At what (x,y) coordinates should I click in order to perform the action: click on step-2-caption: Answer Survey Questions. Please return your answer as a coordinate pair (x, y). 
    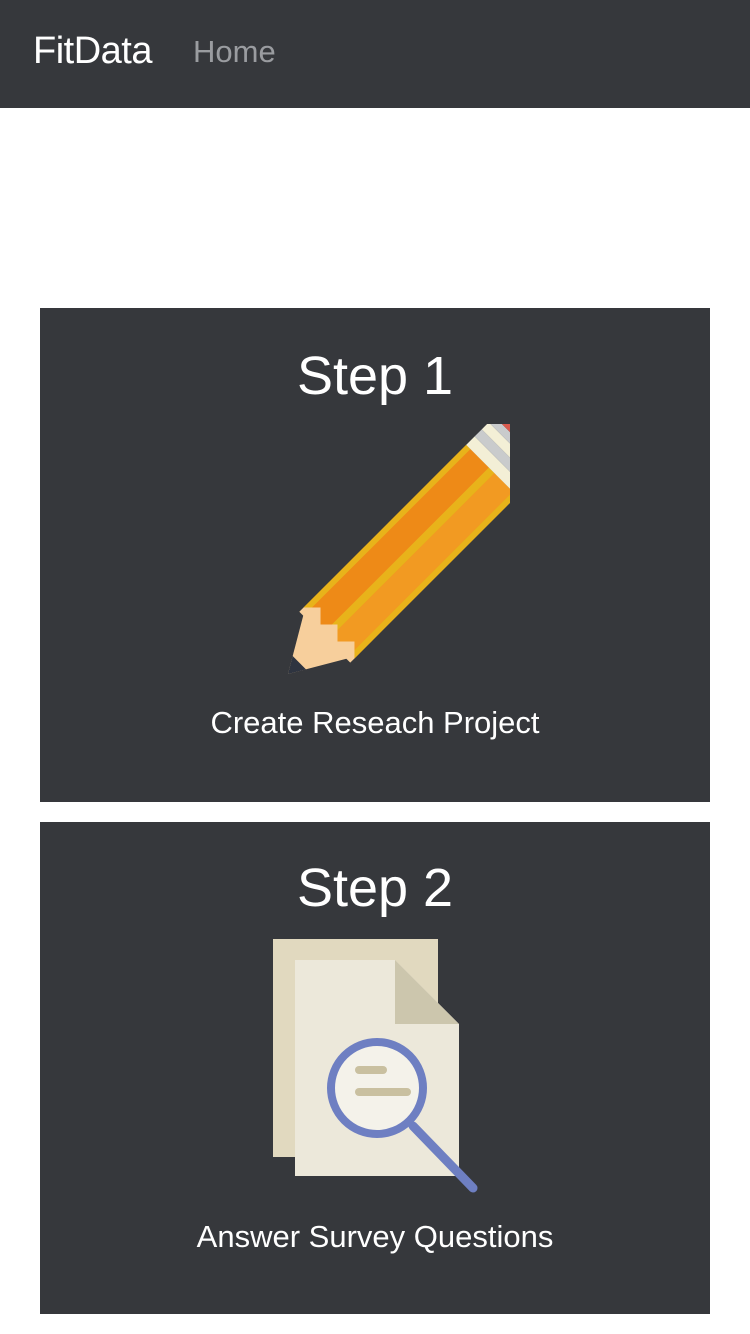
    Looking at the image, I should click on (375, 1236).